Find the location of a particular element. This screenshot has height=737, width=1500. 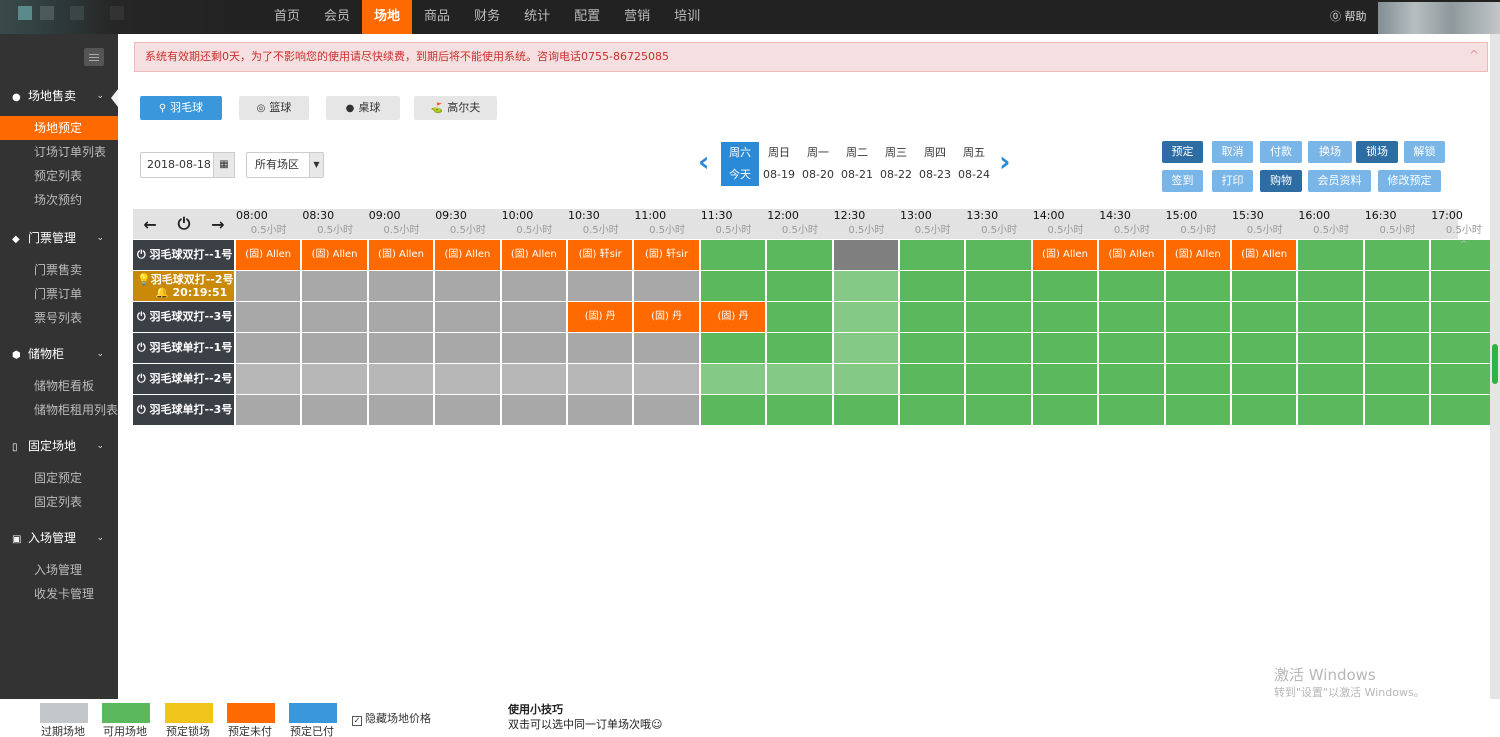

page-scrollbar is located at coordinates (1495, 366).